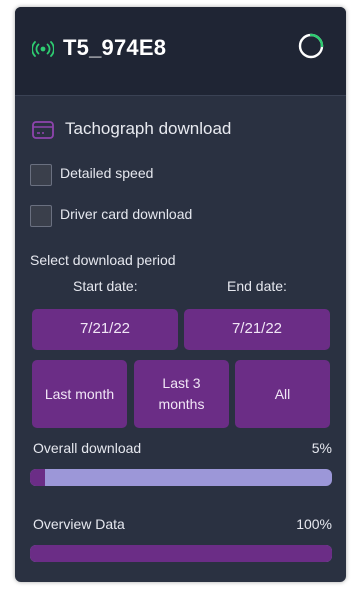 The height and width of the screenshot is (589, 353). I want to click on end-date-picker: 7/21/22, so click(257, 329).